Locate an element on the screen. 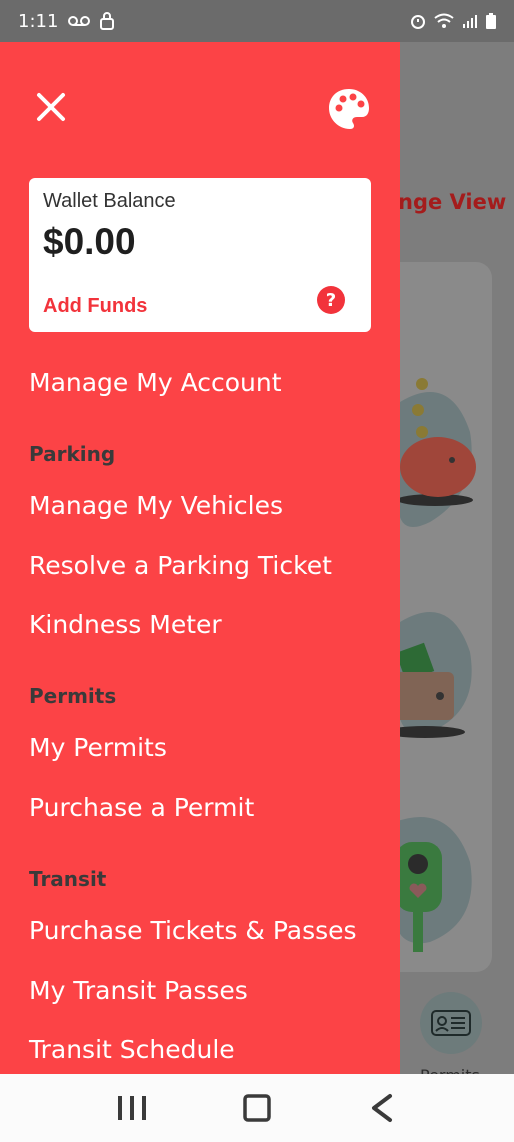  alarm-icon is located at coordinates (418, 21).